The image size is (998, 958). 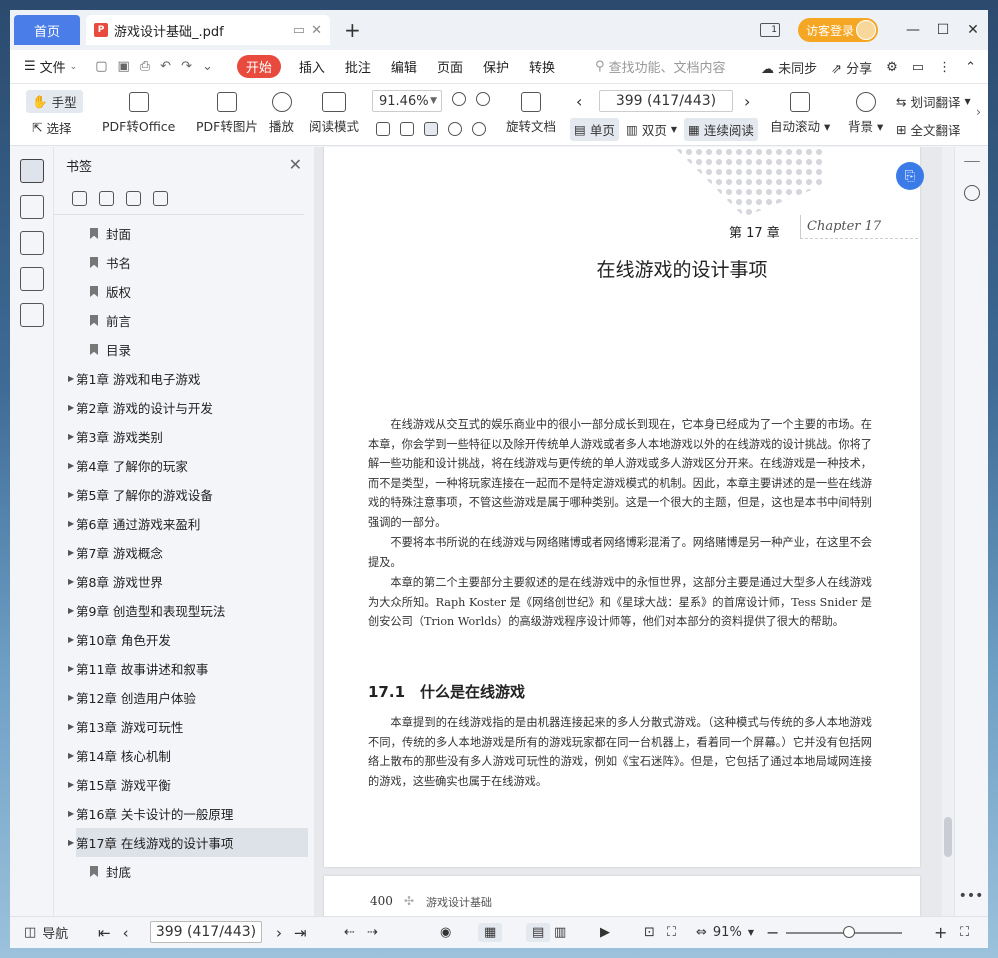 I want to click on actual-size-icon, so click(x=383, y=129).